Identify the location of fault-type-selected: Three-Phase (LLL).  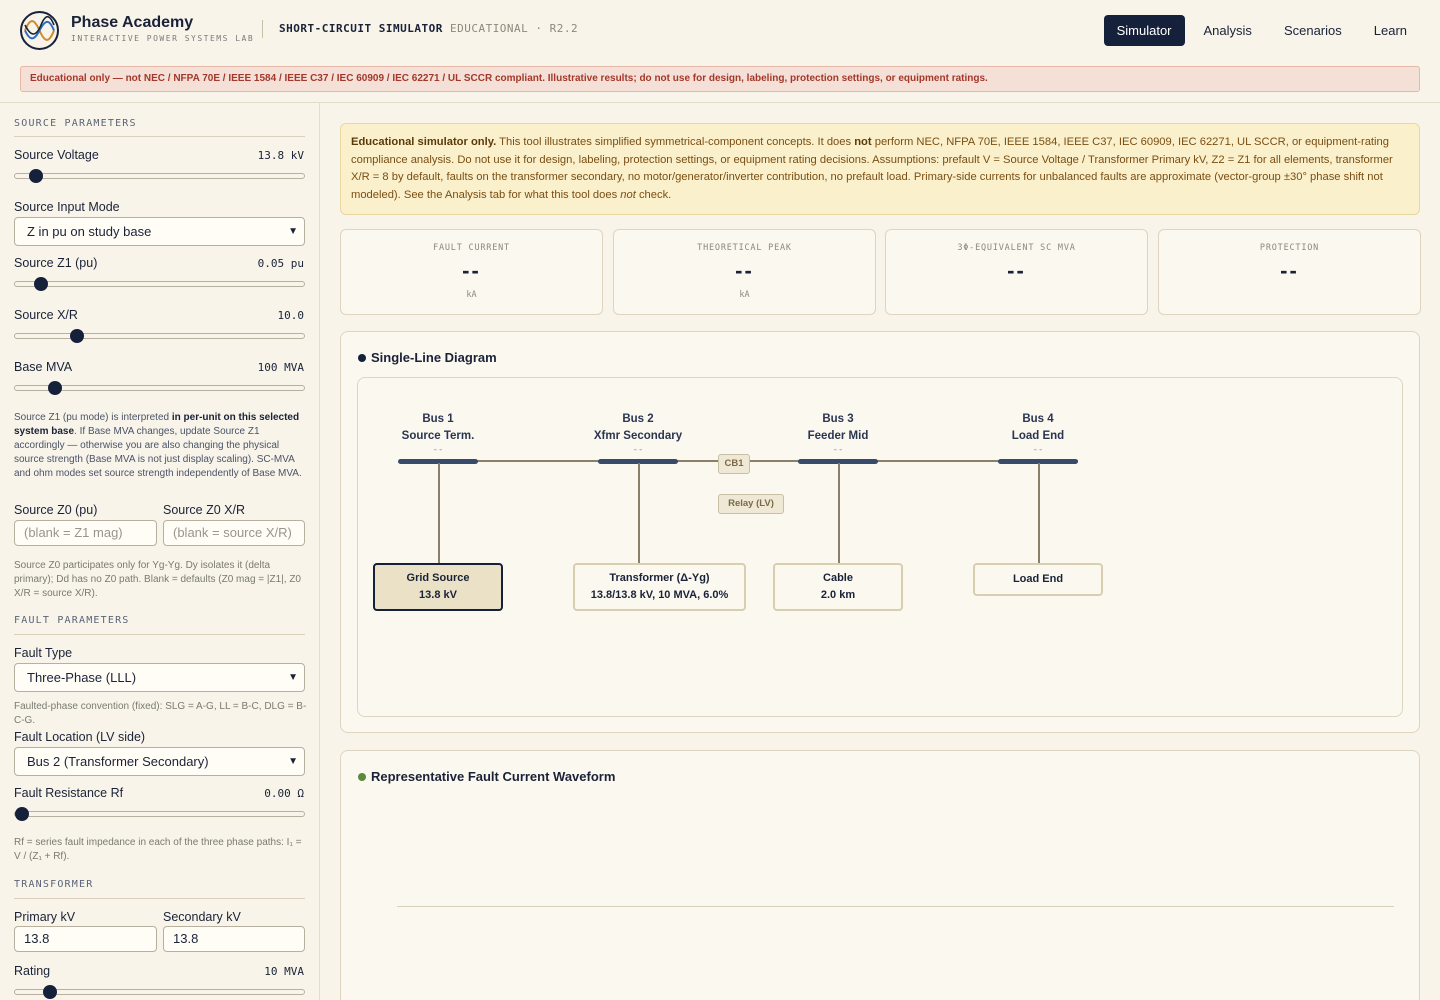
(82, 677).